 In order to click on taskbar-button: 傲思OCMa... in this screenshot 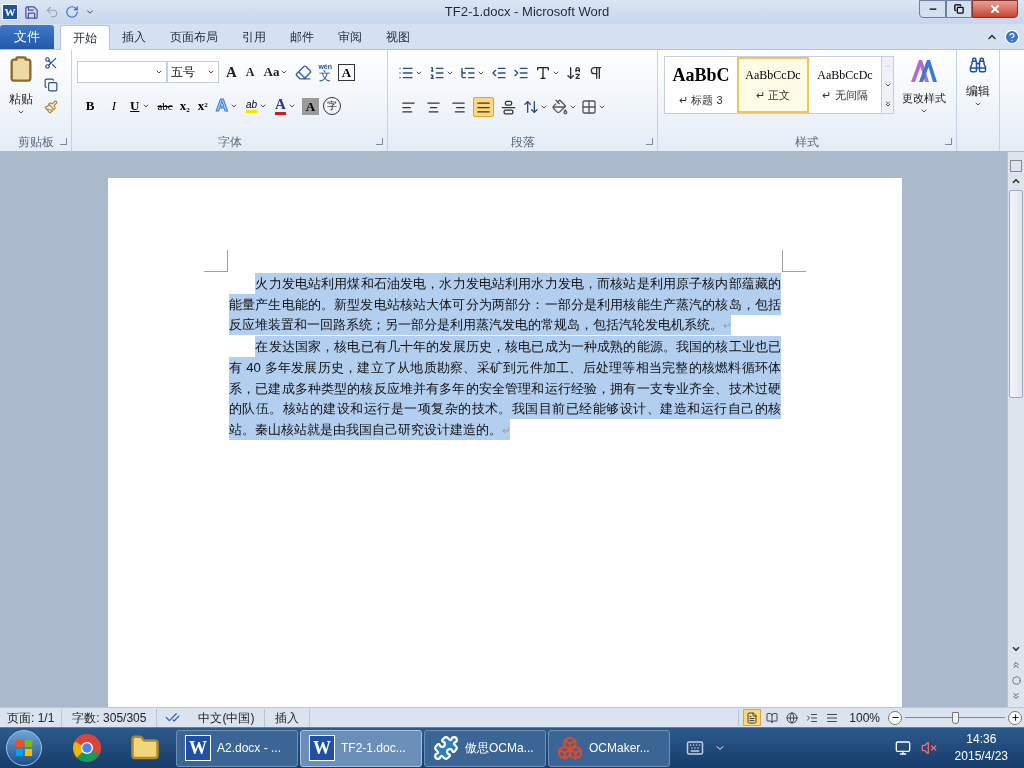, I will do `click(485, 748)`.